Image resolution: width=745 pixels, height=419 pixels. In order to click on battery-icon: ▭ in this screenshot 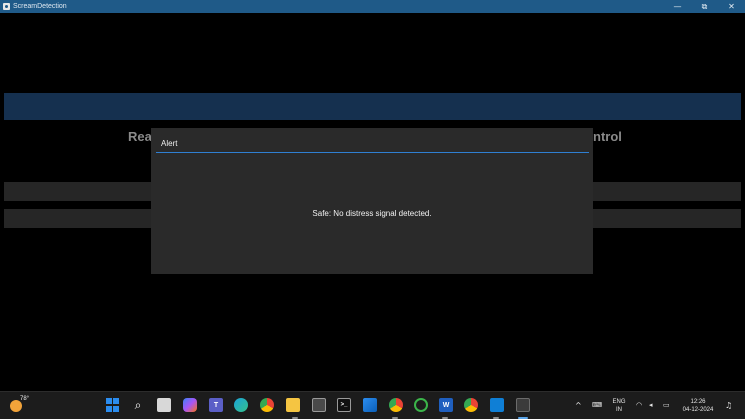, I will do `click(666, 405)`.